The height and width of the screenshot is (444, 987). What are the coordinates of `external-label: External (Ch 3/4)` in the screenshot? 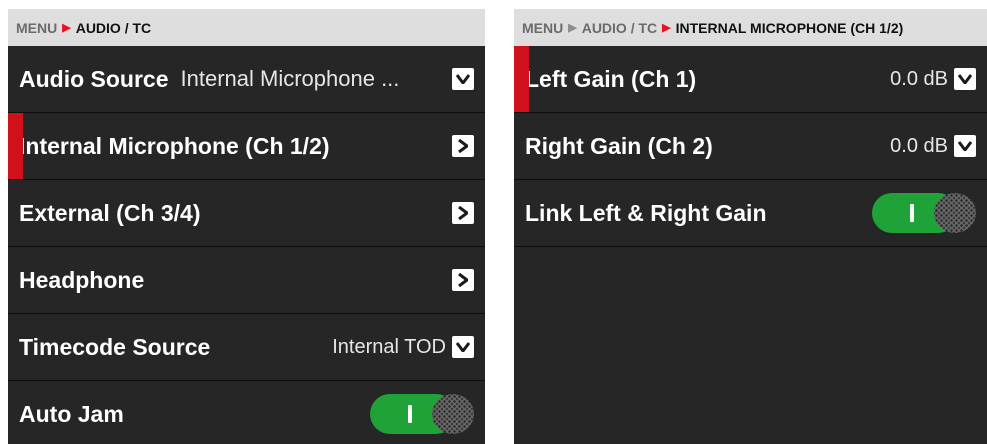 It's located at (110, 212).